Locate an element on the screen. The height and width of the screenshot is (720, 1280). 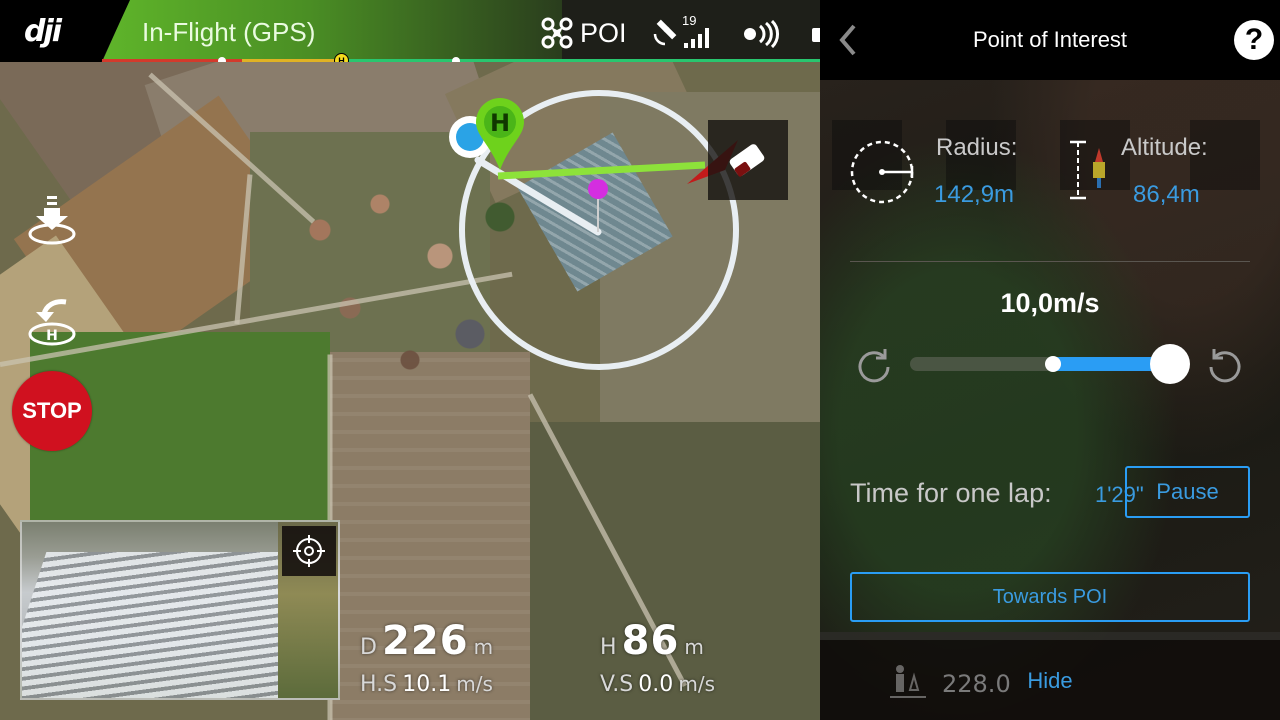
distance-readout: D 226 m is located at coordinates (426, 641).